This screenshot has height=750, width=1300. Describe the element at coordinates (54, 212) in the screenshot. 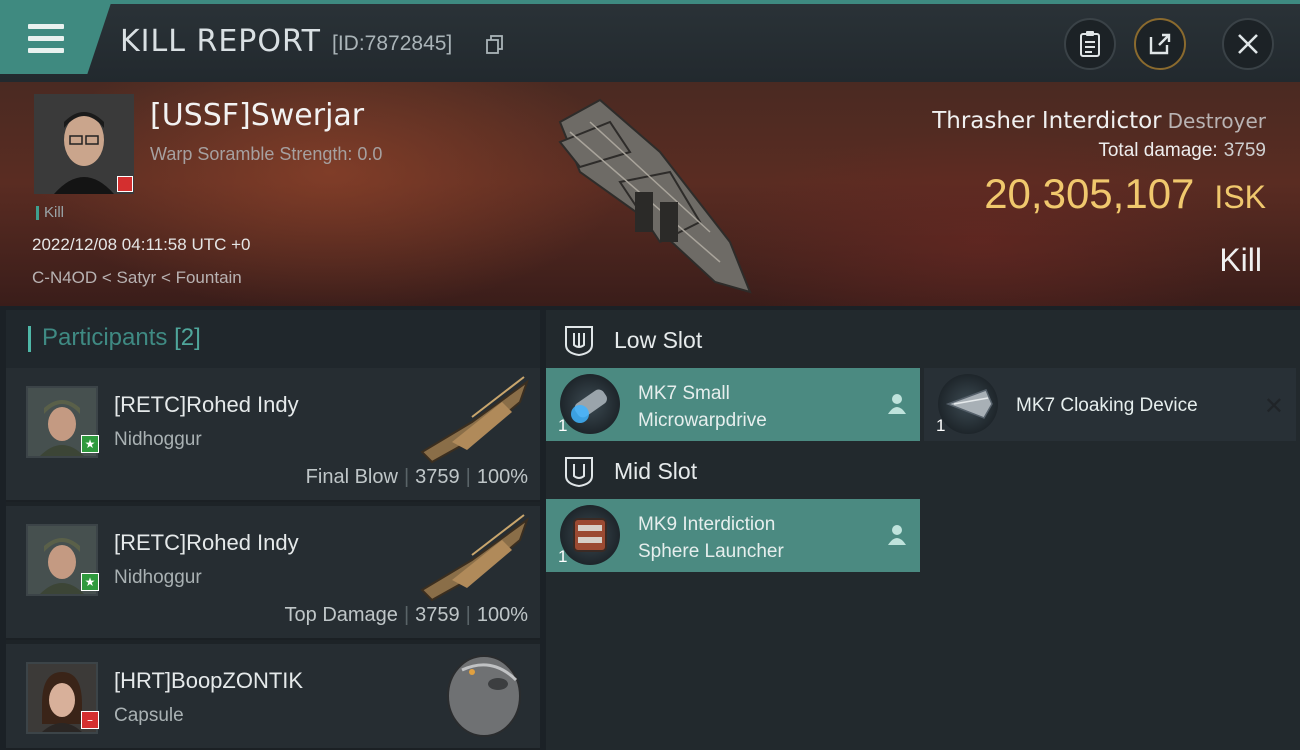

I see `kill-tag: Kill` at that location.